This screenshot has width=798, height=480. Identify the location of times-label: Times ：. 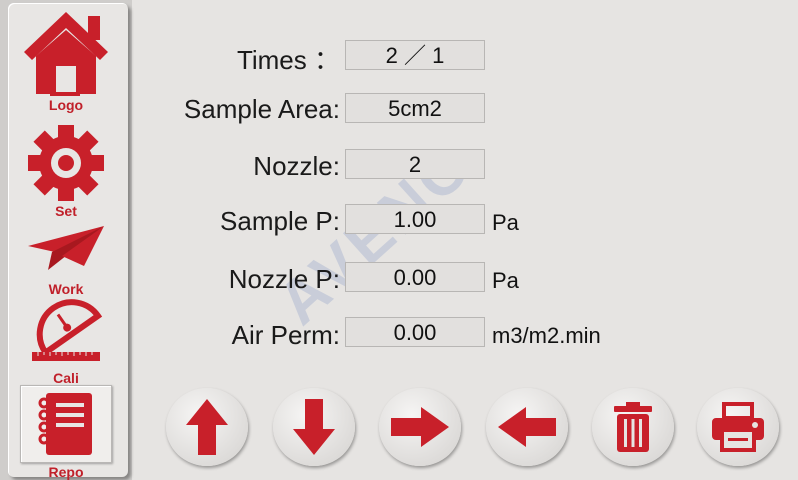
(288, 60).